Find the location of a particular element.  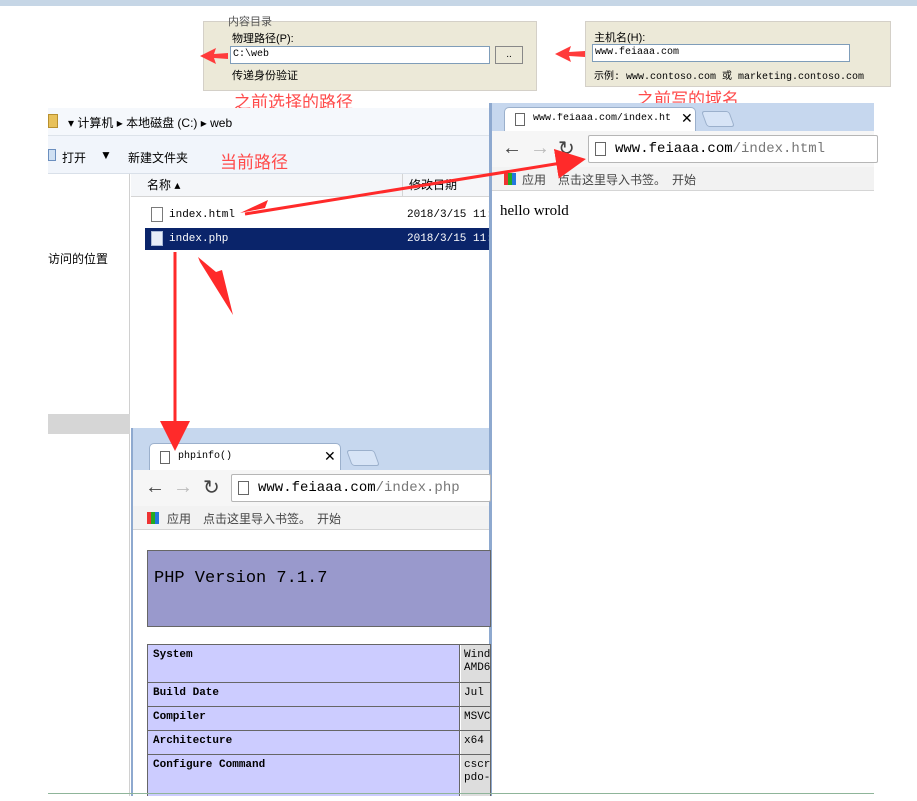

tab-index-html: www.feiaaa.com/index.ht ✕ is located at coordinates (600, 119).